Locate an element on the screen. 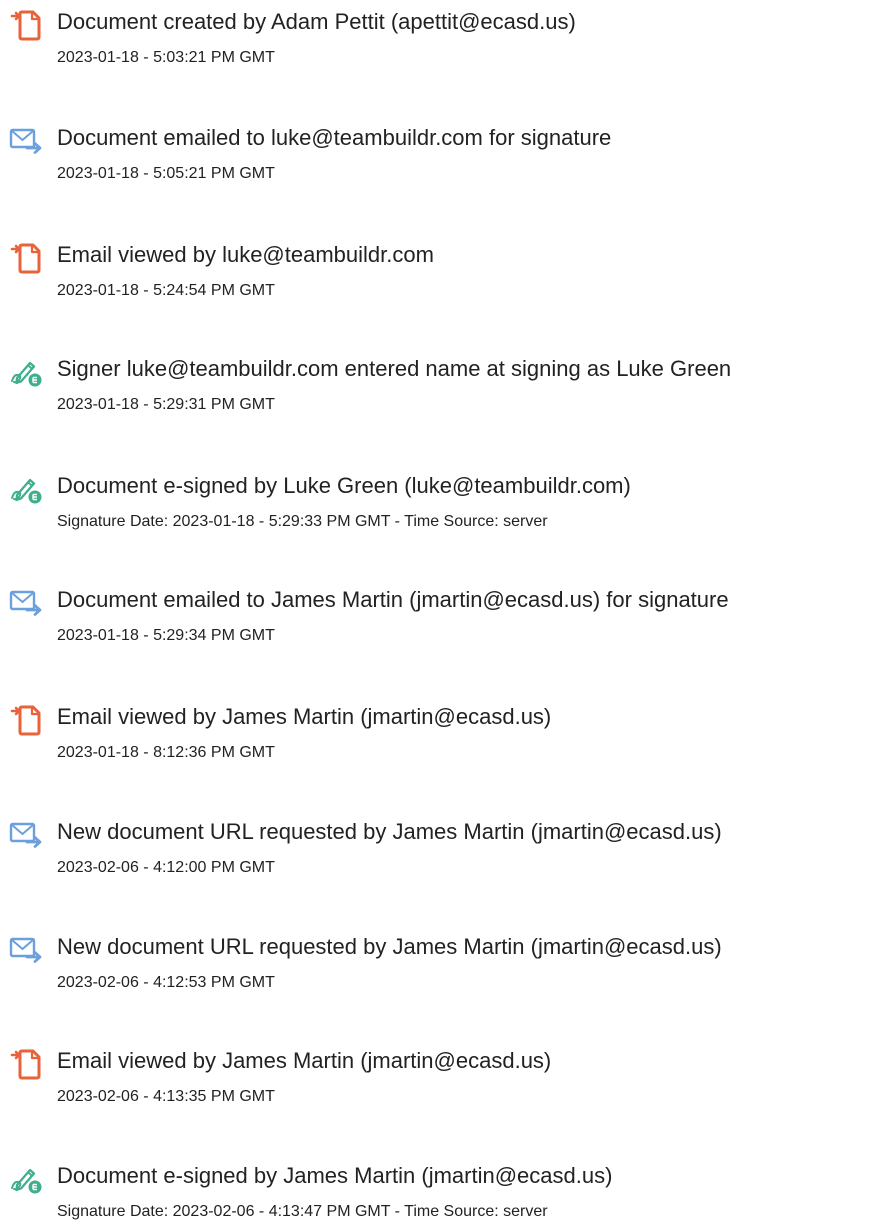 The image size is (874, 1232). event-timestamp: 2023-01-18 - 5:24:54 PM GMT is located at coordinates (166, 290).